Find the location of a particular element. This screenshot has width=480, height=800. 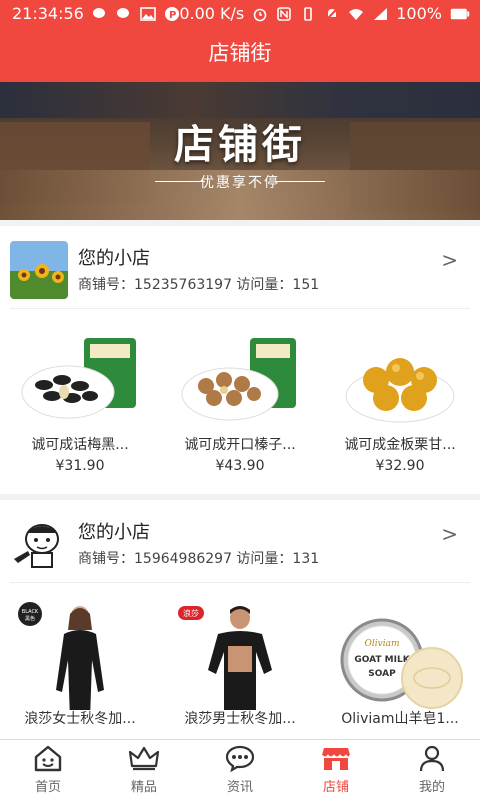

image-icon is located at coordinates (148, 13).